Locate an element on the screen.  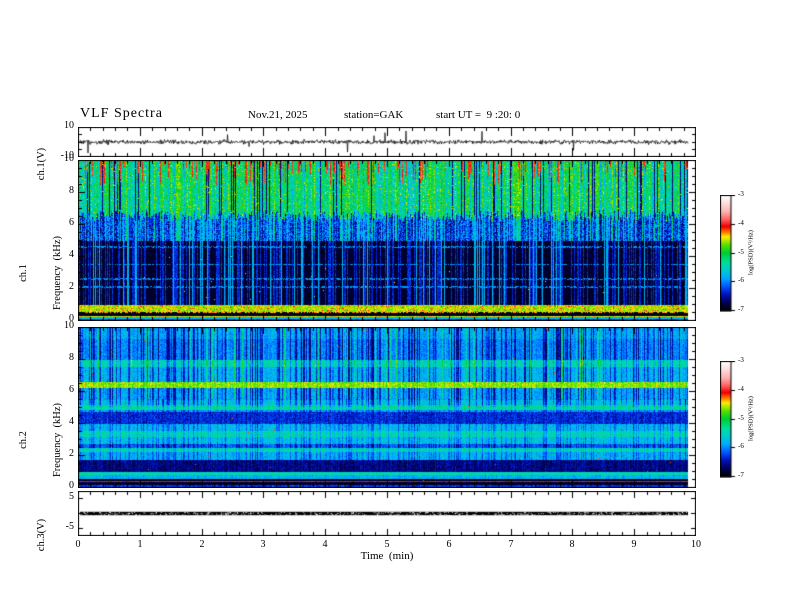
ch3-voltage-label-text: ch.3(V) is located at coordinates (41, 535).